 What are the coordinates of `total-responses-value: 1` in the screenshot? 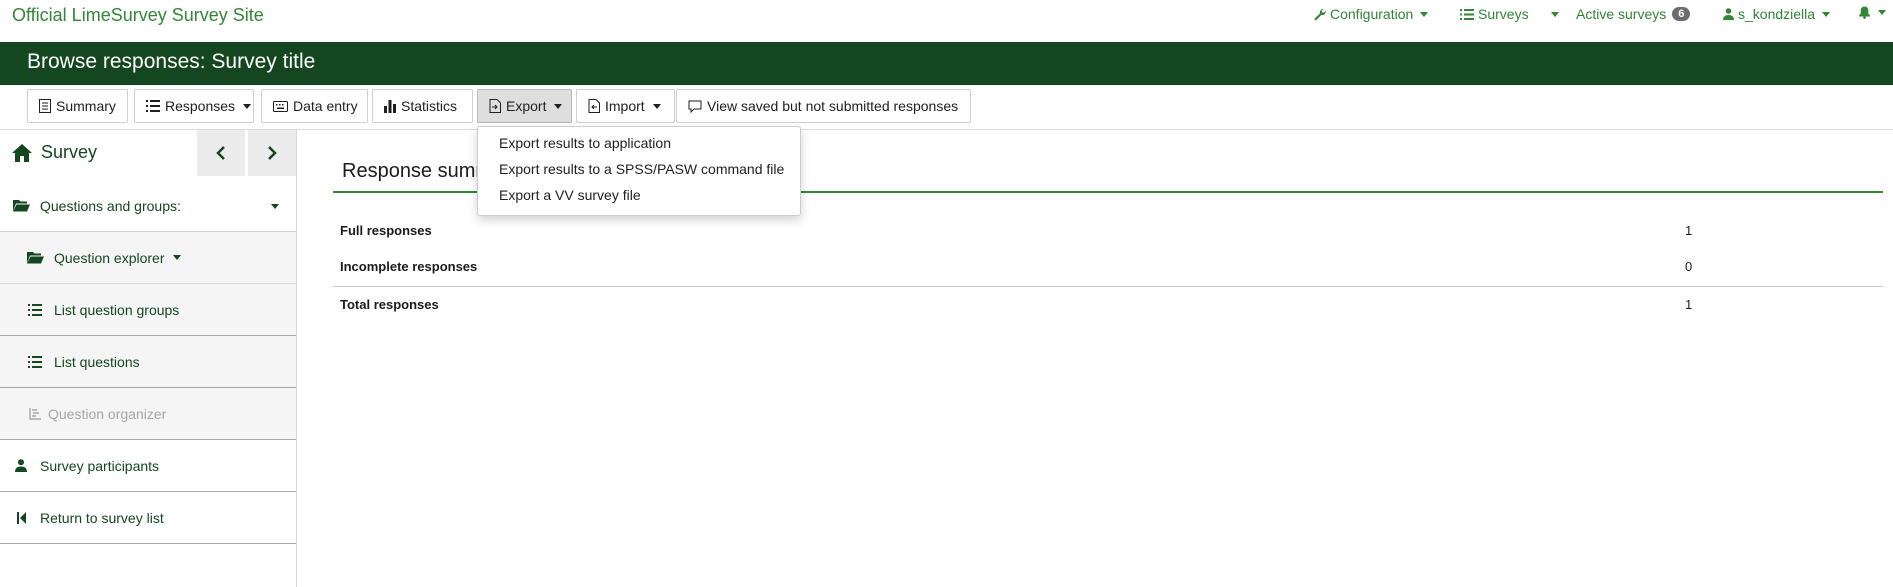 It's located at (1689, 304).